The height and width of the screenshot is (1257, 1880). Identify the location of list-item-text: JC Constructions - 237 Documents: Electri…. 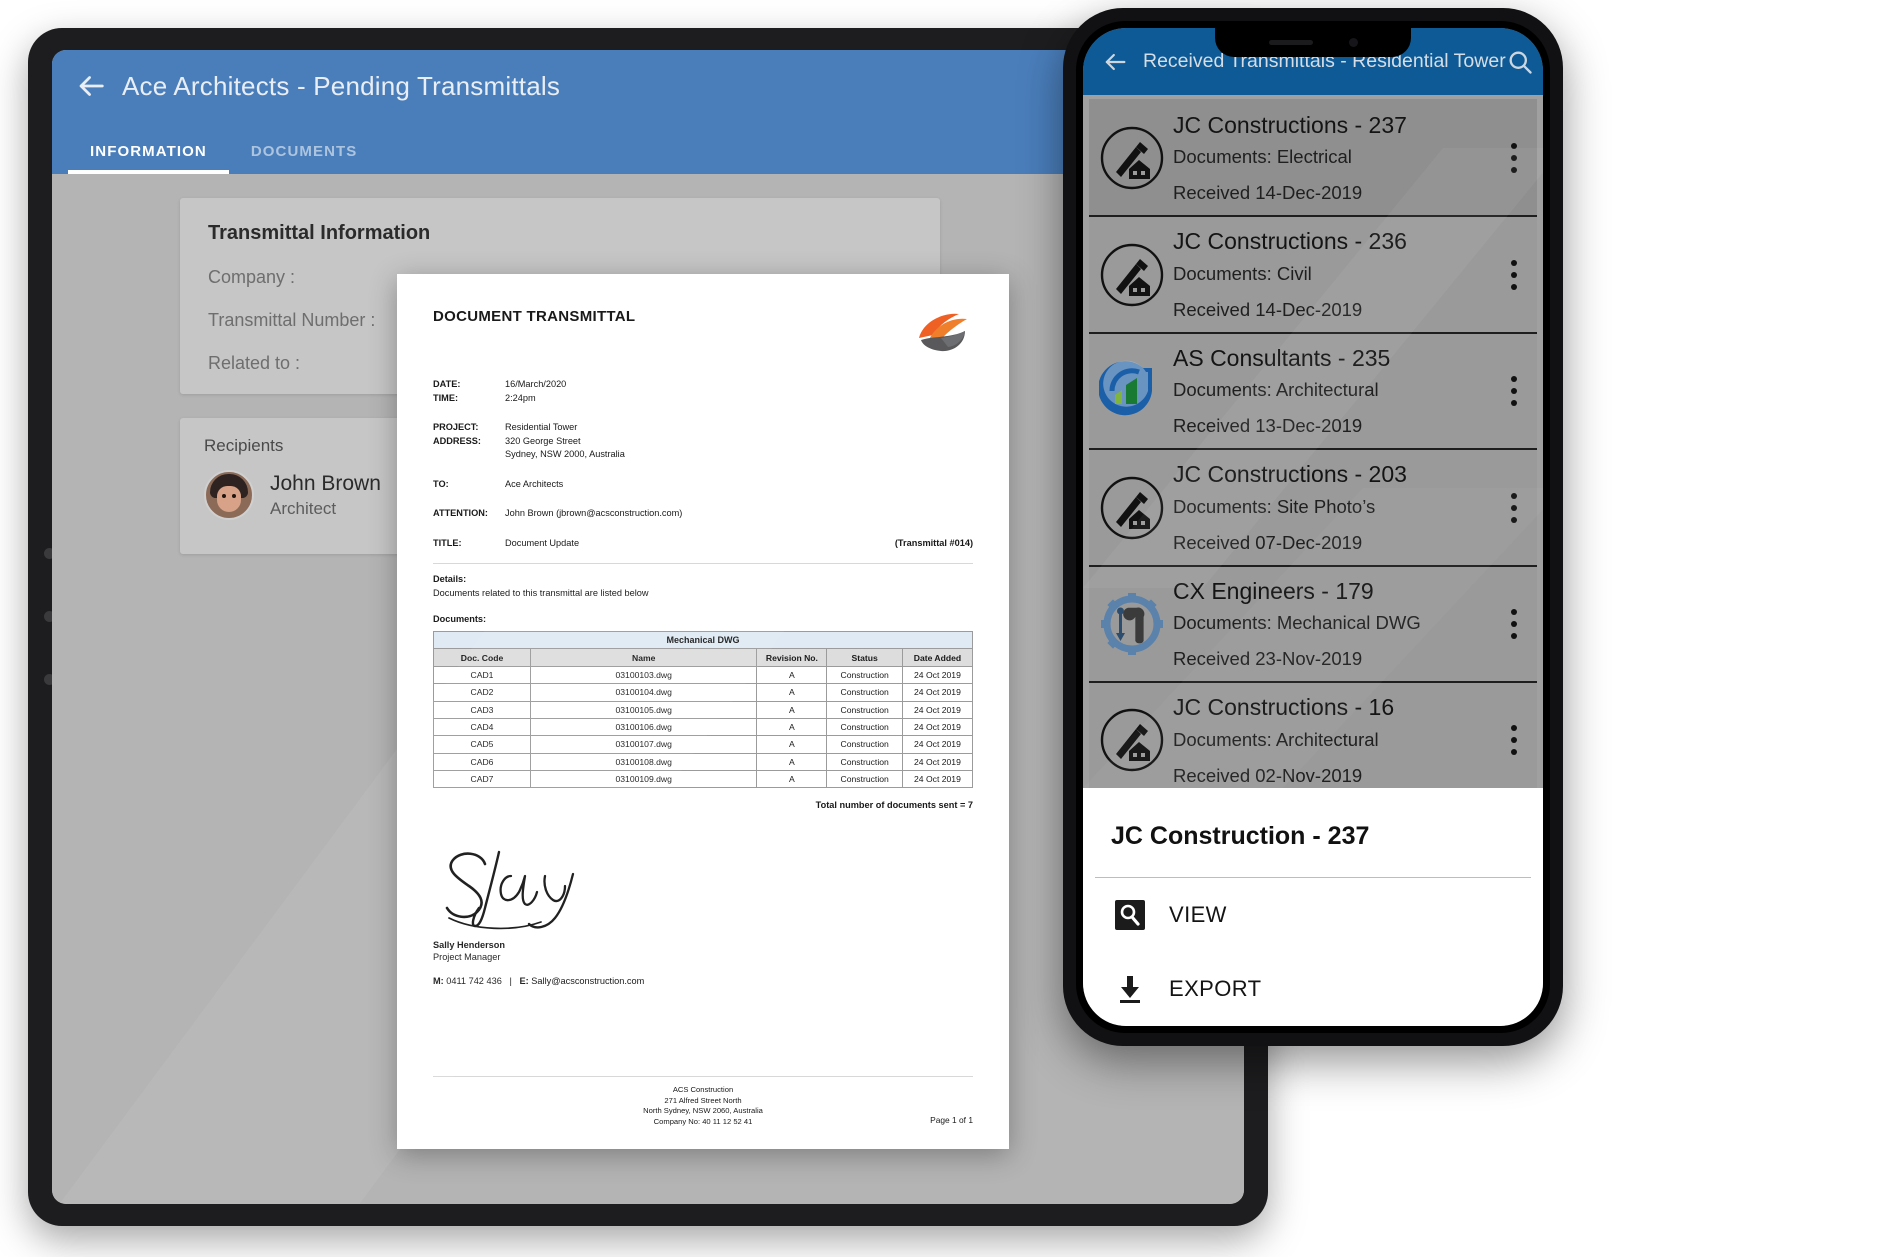
(1337, 158).